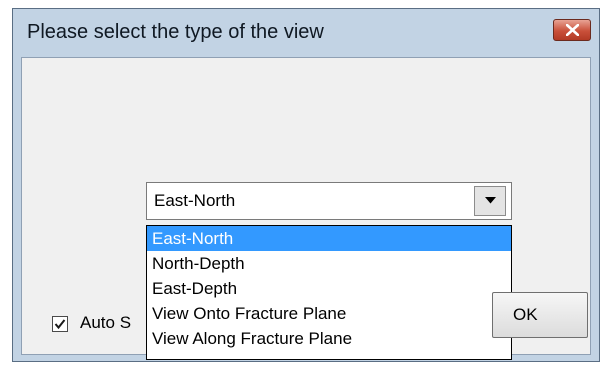  What do you see at coordinates (540, 315) in the screenshot?
I see `ok-button: OK` at bounding box center [540, 315].